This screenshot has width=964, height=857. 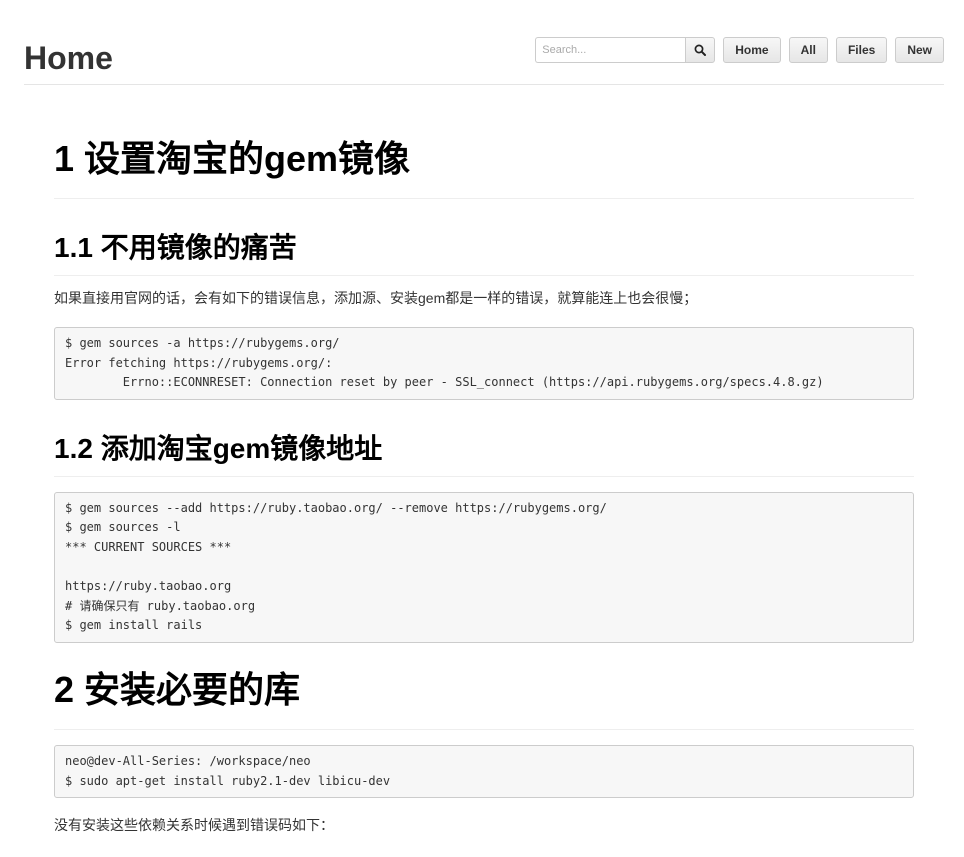 I want to click on search-button, so click(x=700, y=50).